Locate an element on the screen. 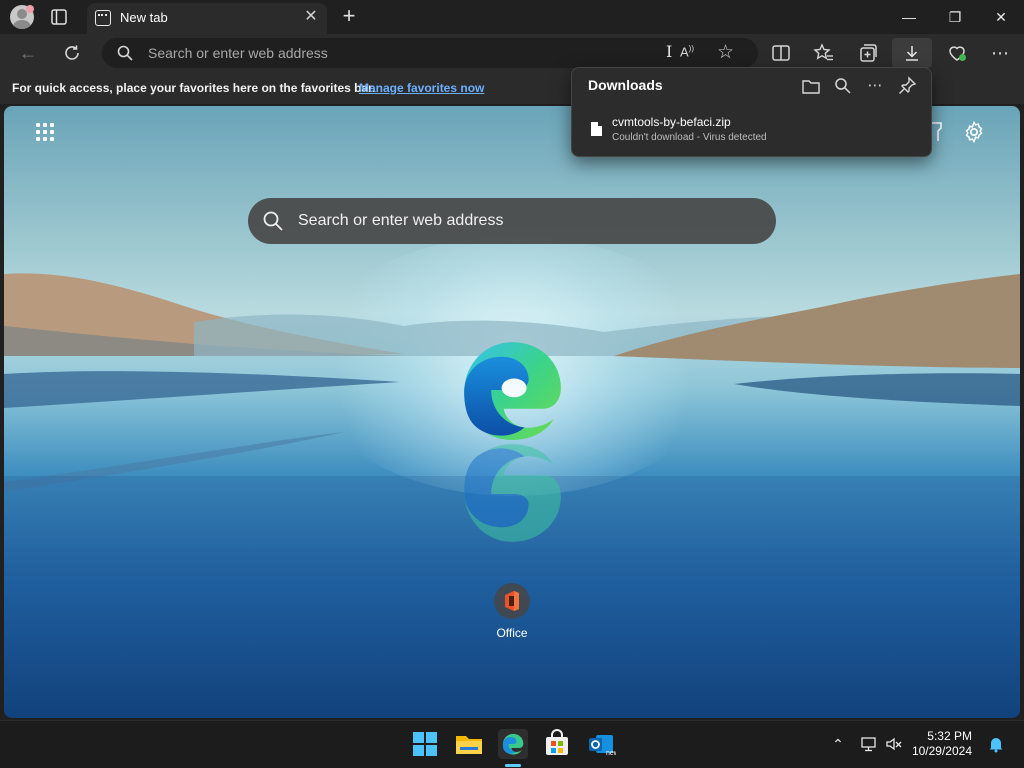 This screenshot has height=768, width=1024. collections-icon is located at coordinates (868, 53).